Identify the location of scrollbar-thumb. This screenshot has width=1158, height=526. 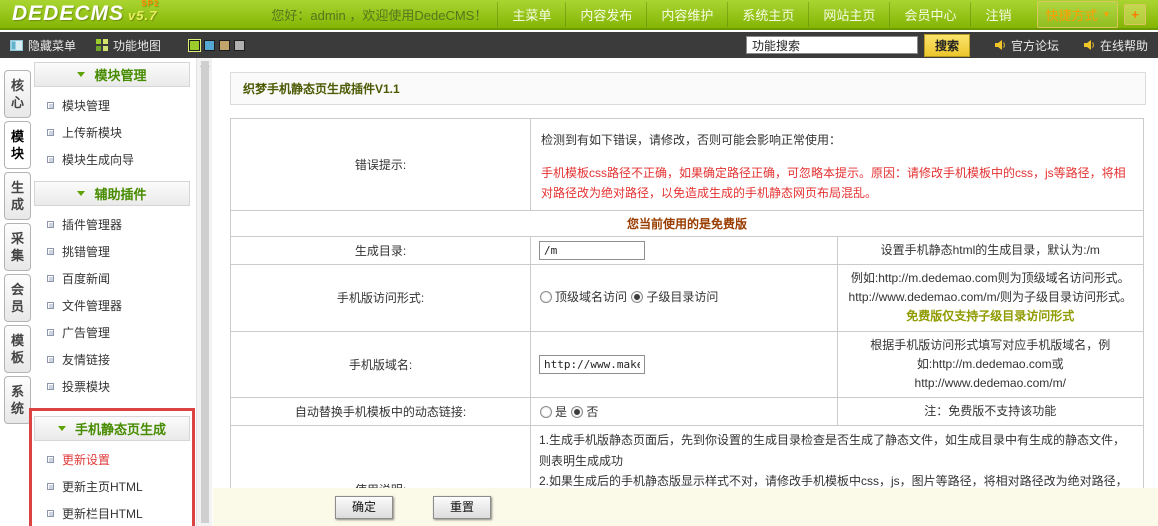
(205, 292).